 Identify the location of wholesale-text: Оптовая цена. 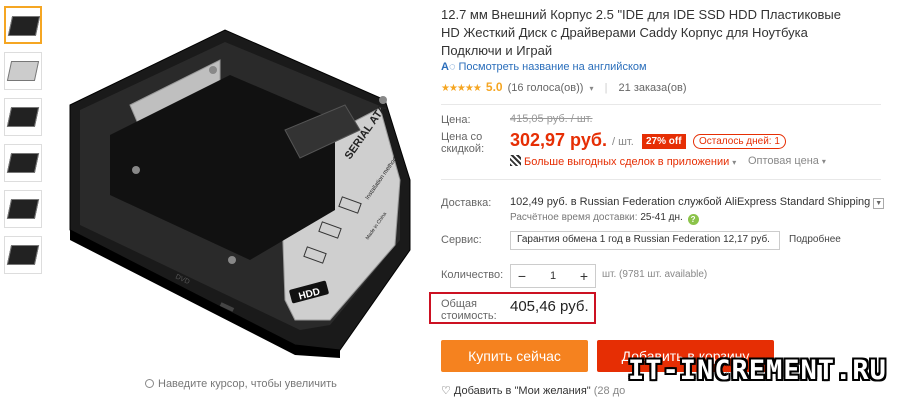
(783, 161).